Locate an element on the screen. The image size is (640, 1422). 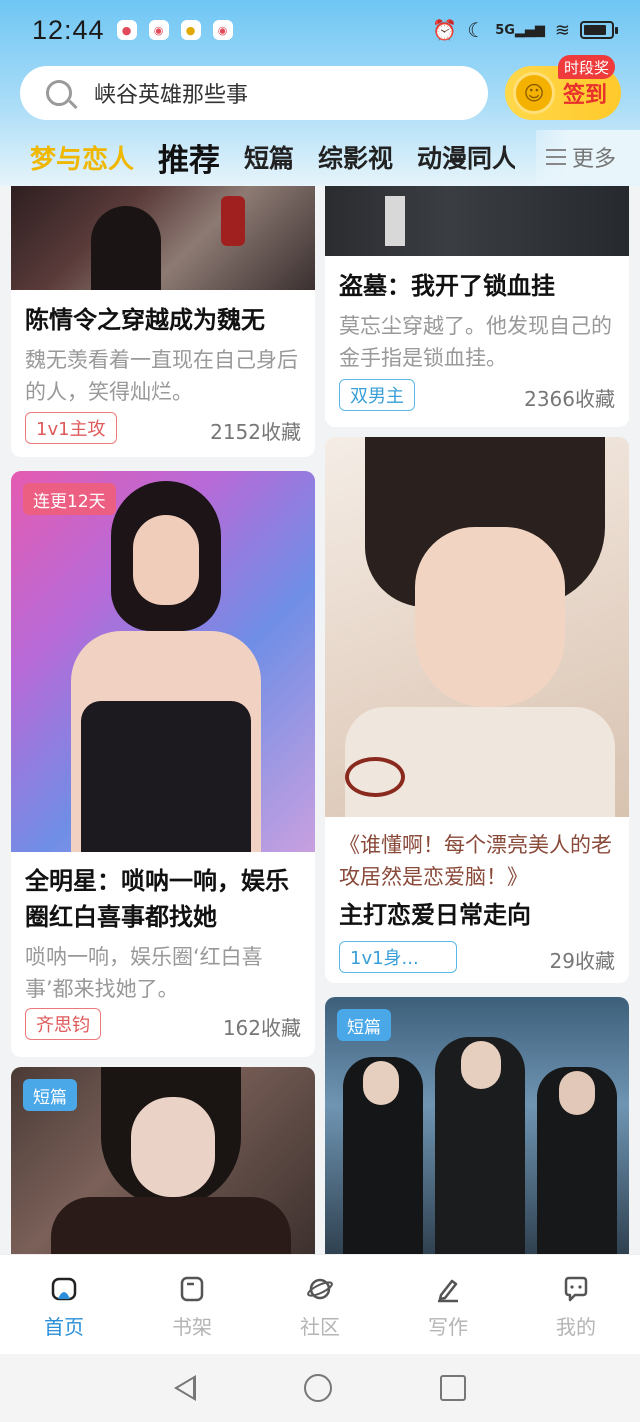
status-bar: 12:44 ● ◉ ● ◉ ⏰ ☾ 5G▂▄▆ ≋ is located at coordinates (320, 30).